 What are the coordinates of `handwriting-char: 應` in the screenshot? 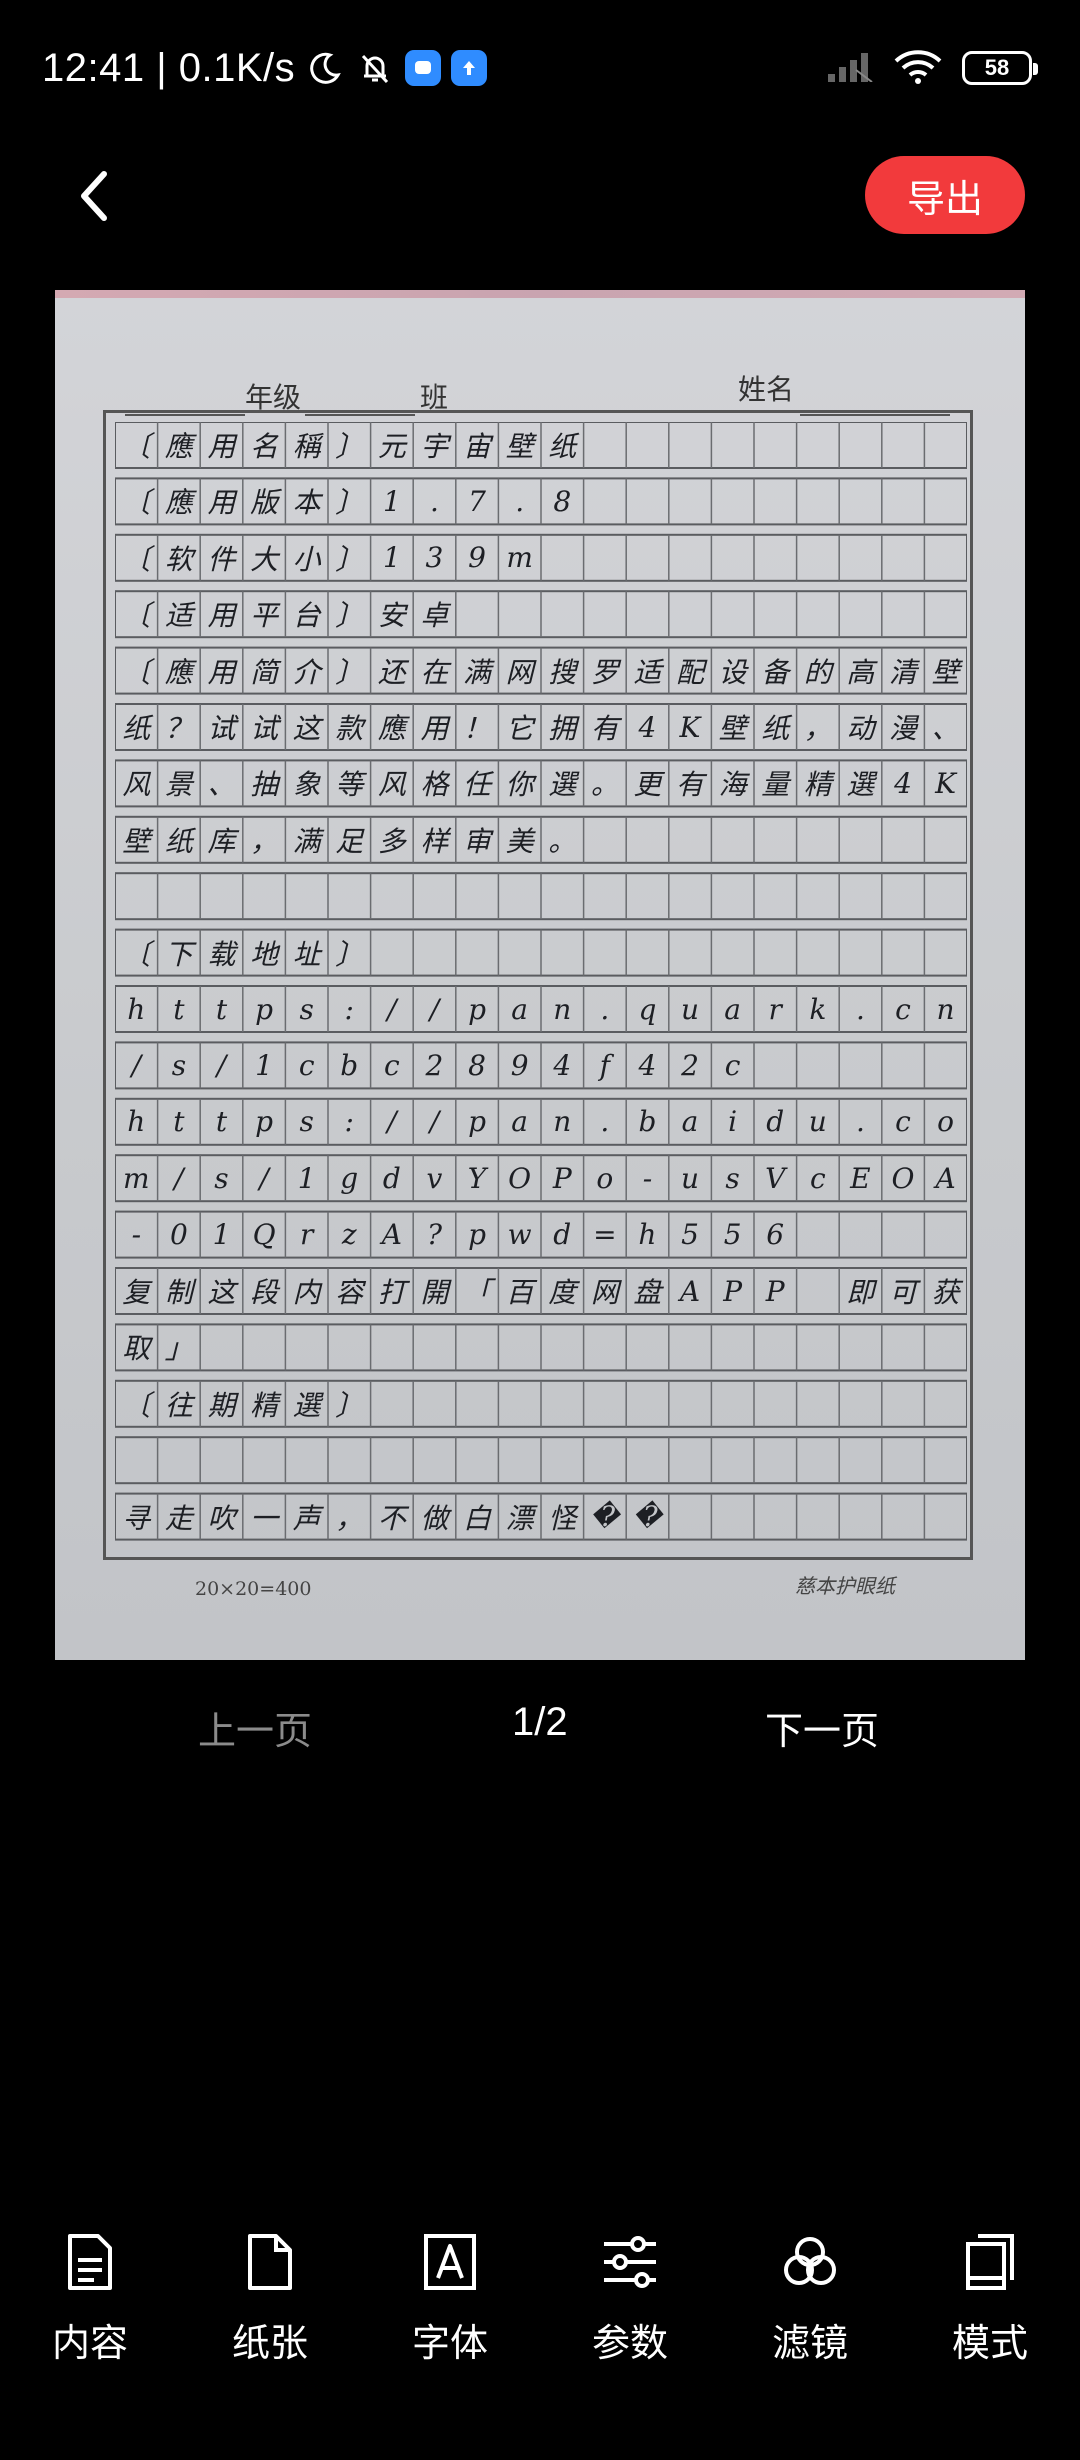 It's located at (178, 446).